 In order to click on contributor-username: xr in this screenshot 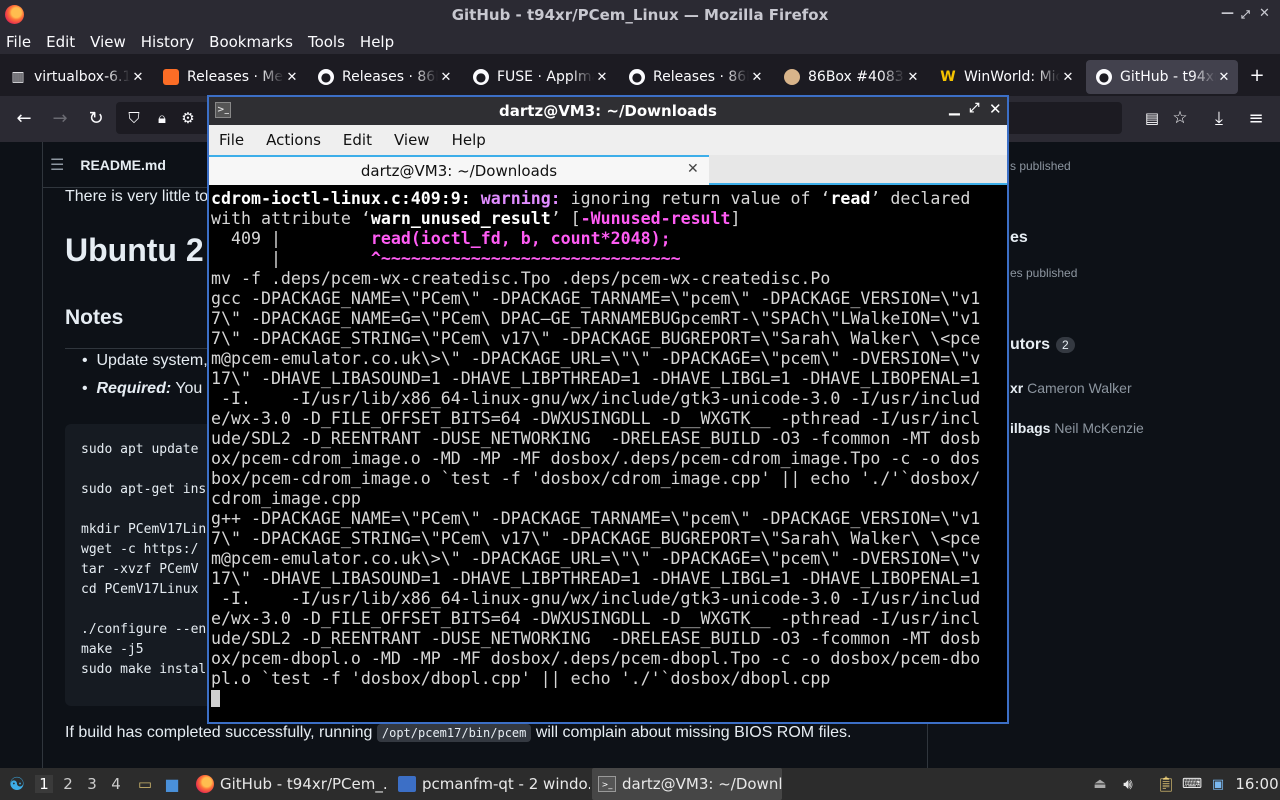, I will do `click(1016, 388)`.